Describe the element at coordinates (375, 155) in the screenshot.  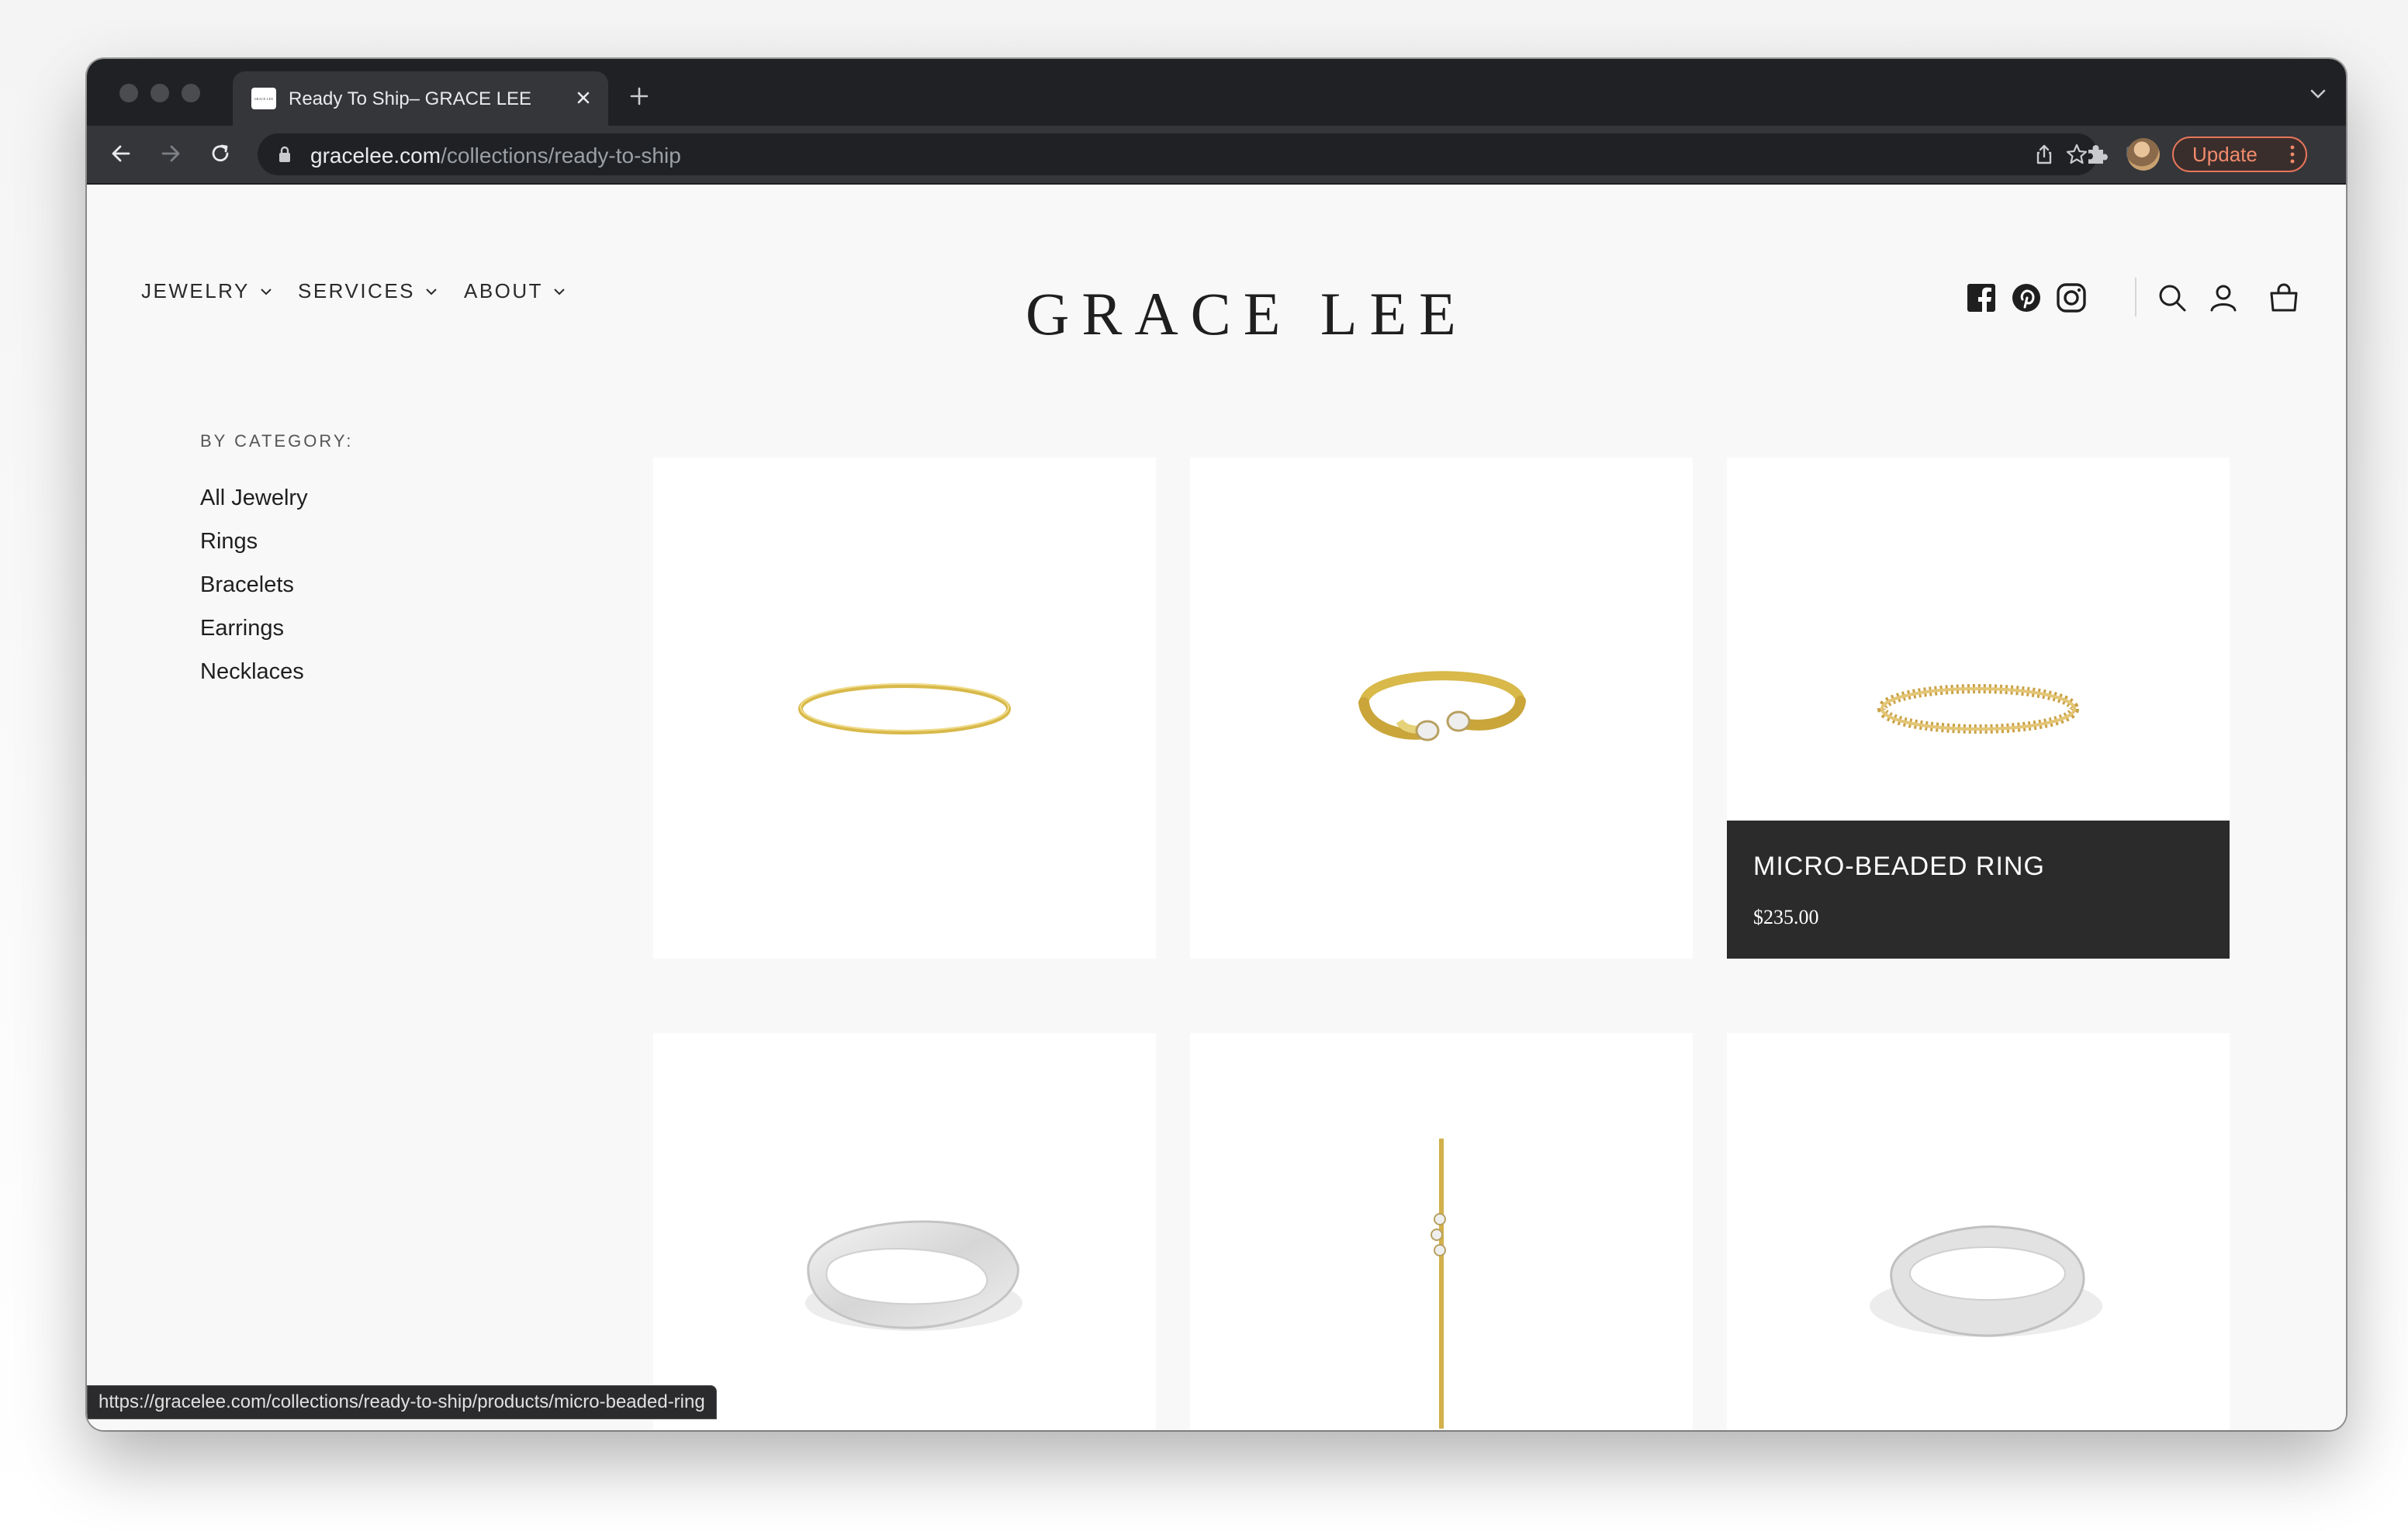
I see `url-domain: gracelee.com` at that location.